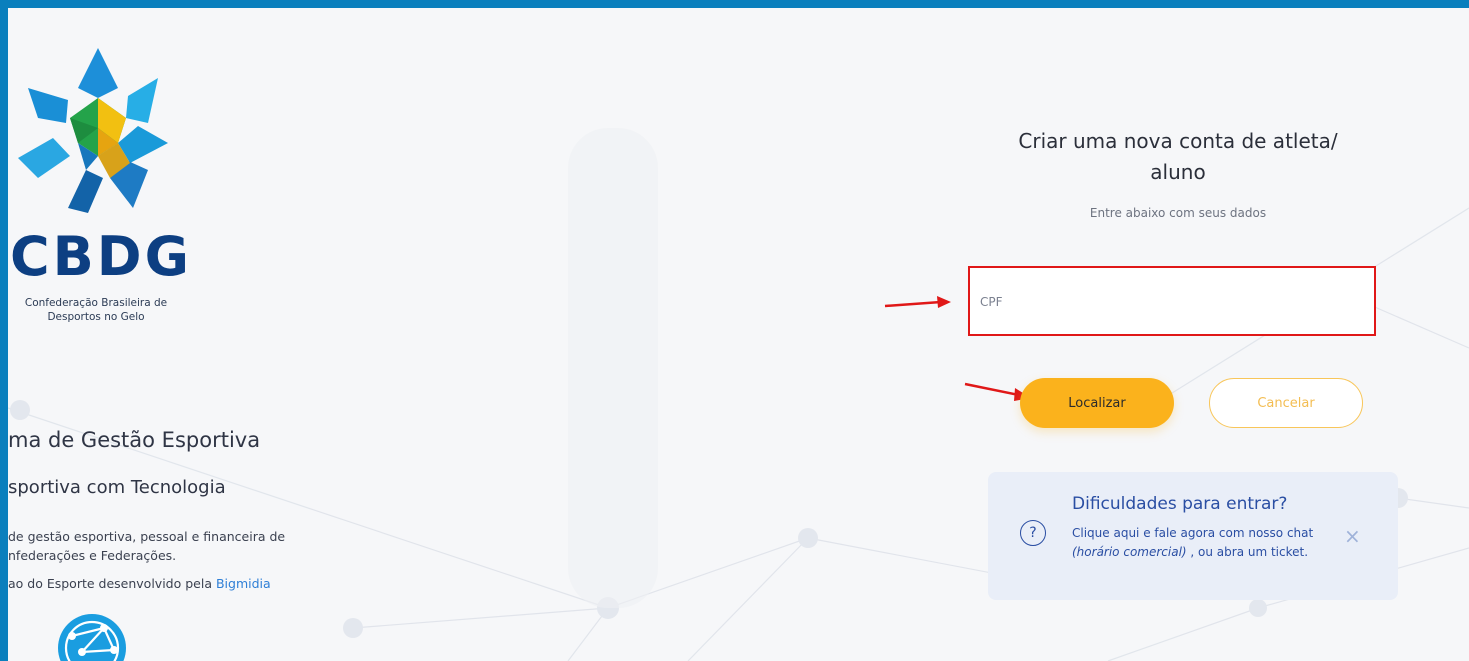 The image size is (1469, 661). Describe the element at coordinates (1286, 403) in the screenshot. I see `cancelar-button: Cancelar` at that location.